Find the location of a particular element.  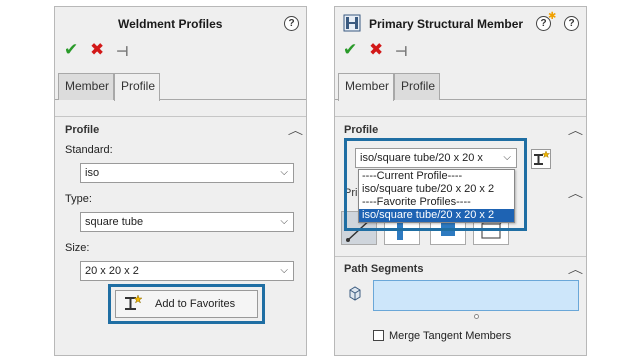

dropdown-header-current: ----Current Profile---- is located at coordinates (412, 176).